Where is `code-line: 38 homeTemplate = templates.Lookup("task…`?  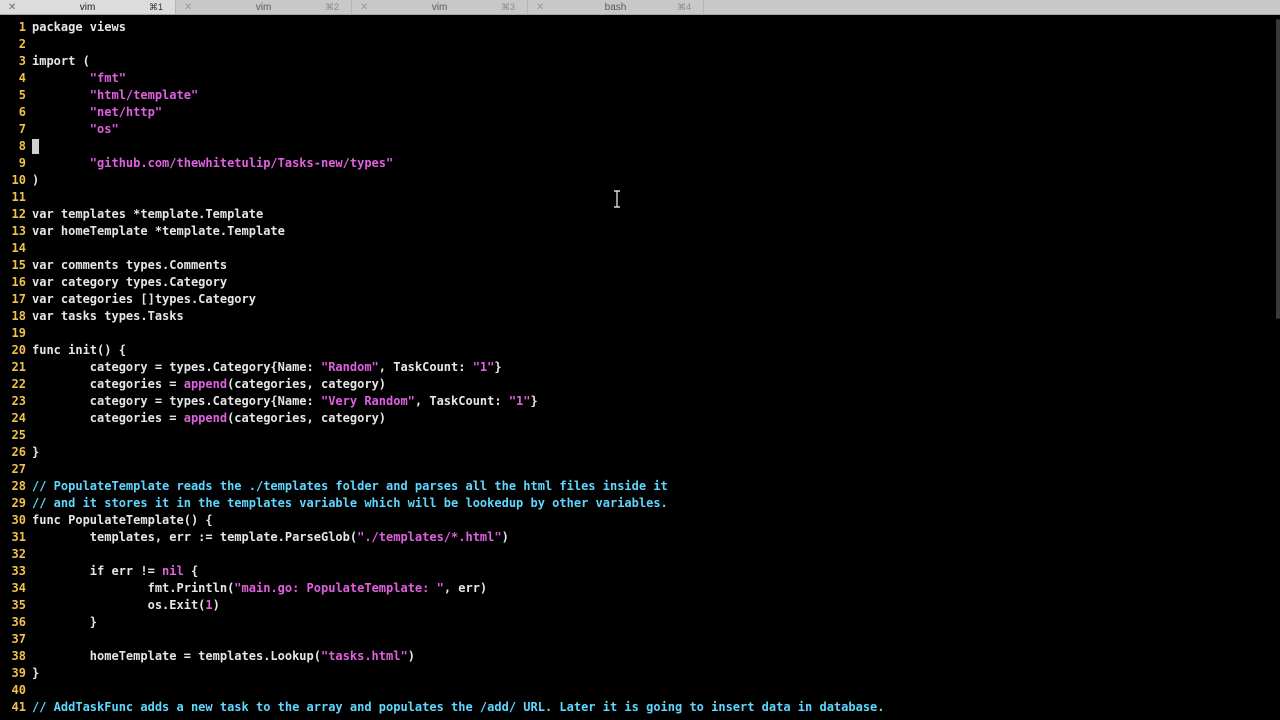 code-line: 38 homeTemplate = templates.Lookup("task… is located at coordinates (638, 656).